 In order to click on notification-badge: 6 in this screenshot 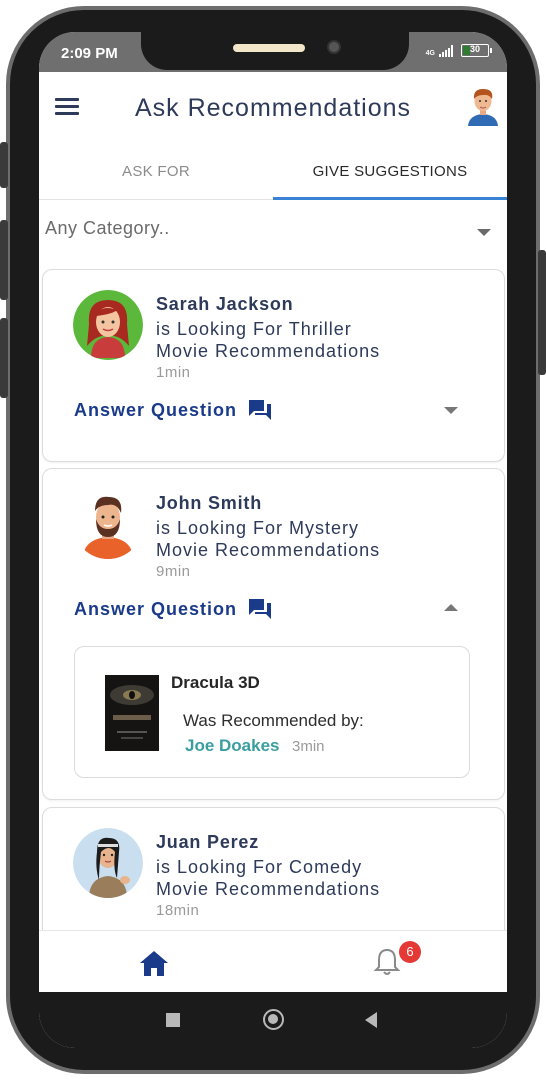, I will do `click(410, 952)`.